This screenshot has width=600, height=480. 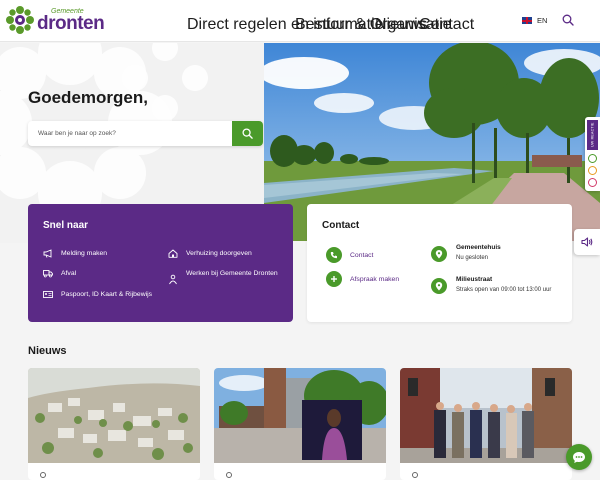 What do you see at coordinates (88, 97) in the screenshot?
I see `greeting-heading: Goedemorgen,` at bounding box center [88, 97].